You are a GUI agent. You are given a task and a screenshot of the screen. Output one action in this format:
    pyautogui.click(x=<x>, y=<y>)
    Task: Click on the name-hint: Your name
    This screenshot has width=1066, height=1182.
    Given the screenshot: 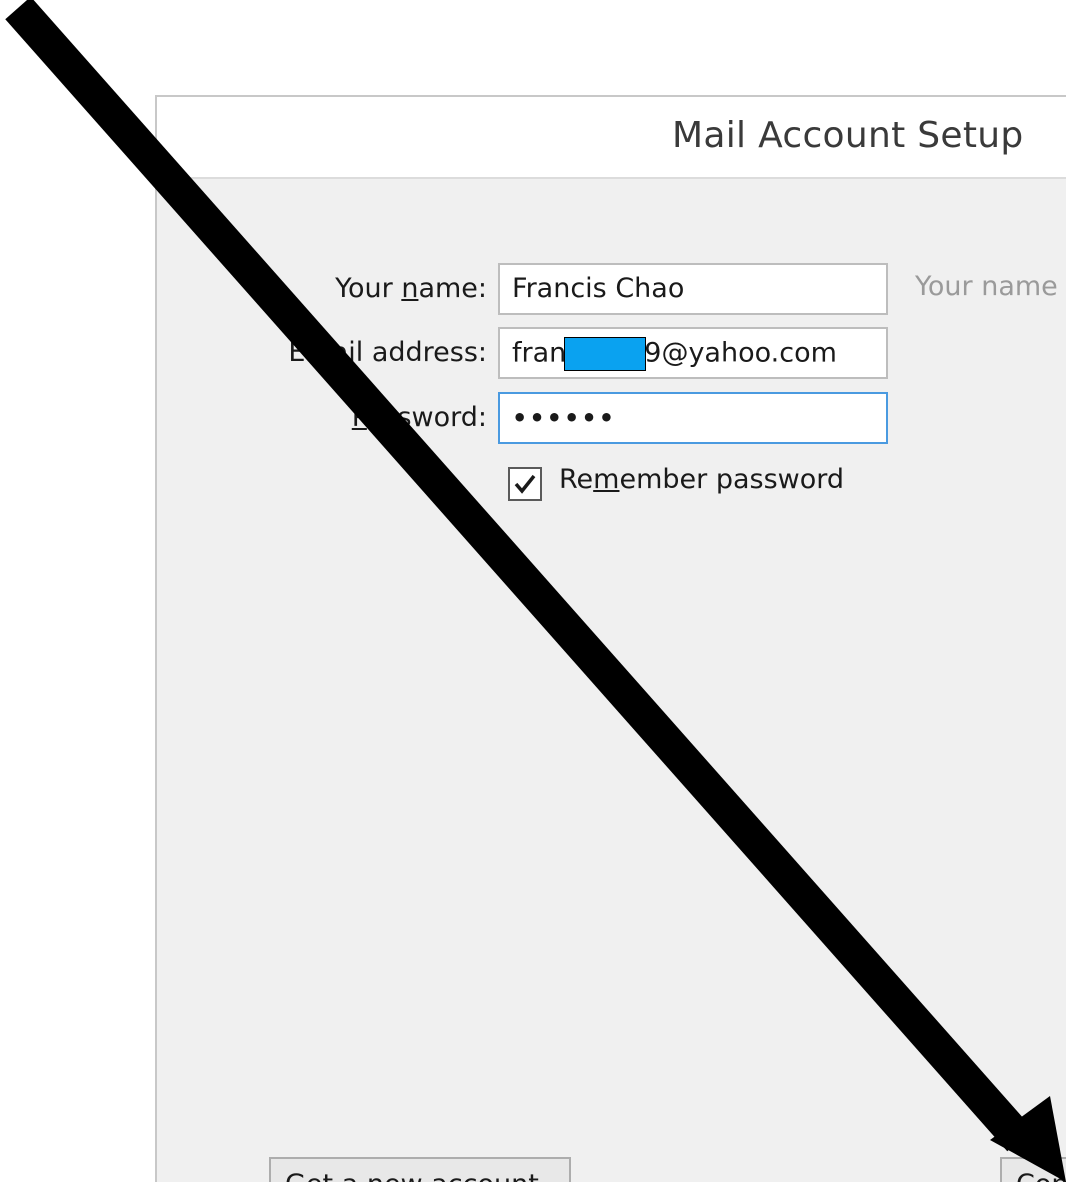 What is the action you would take?
    pyautogui.click(x=986, y=286)
    